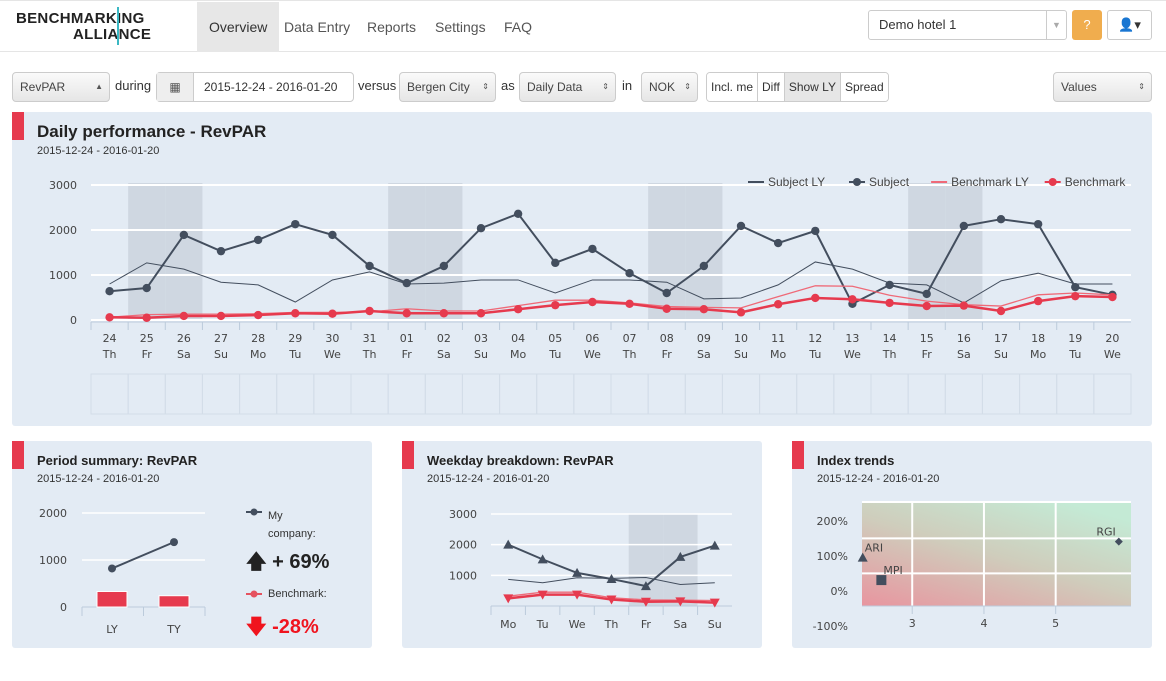 This screenshot has width=1166, height=681. What do you see at coordinates (983, 623) in the screenshot?
I see `x-tick-label: 4` at bounding box center [983, 623].